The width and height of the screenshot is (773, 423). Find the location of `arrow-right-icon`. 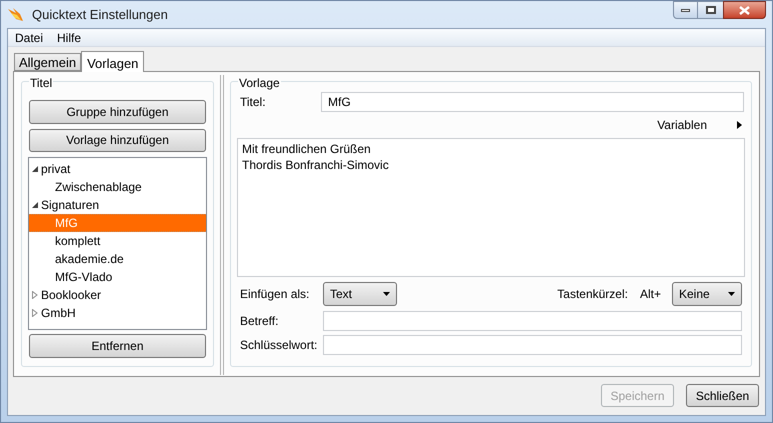

arrow-right-icon is located at coordinates (739, 125).